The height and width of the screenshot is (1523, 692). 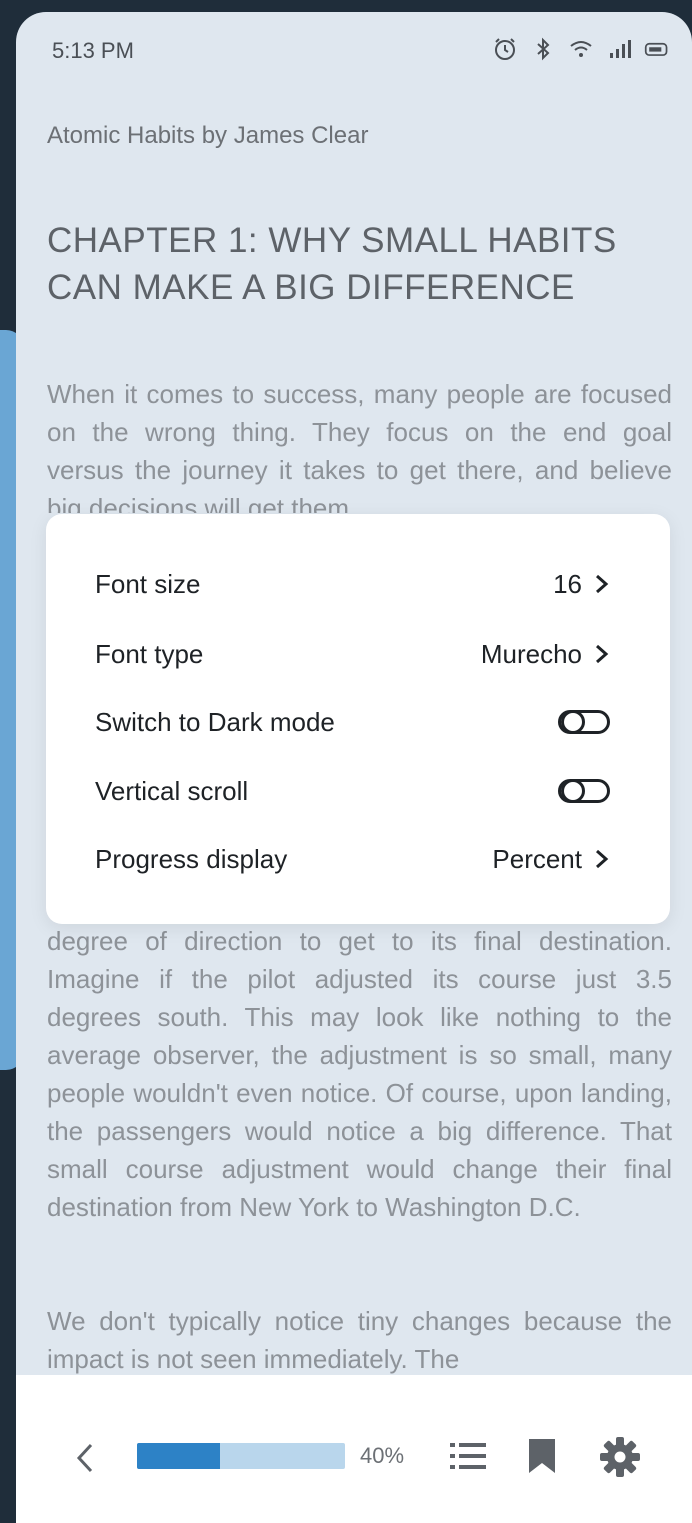 What do you see at coordinates (208, 135) in the screenshot?
I see `book-title: Atomic Habits by James Clear` at bounding box center [208, 135].